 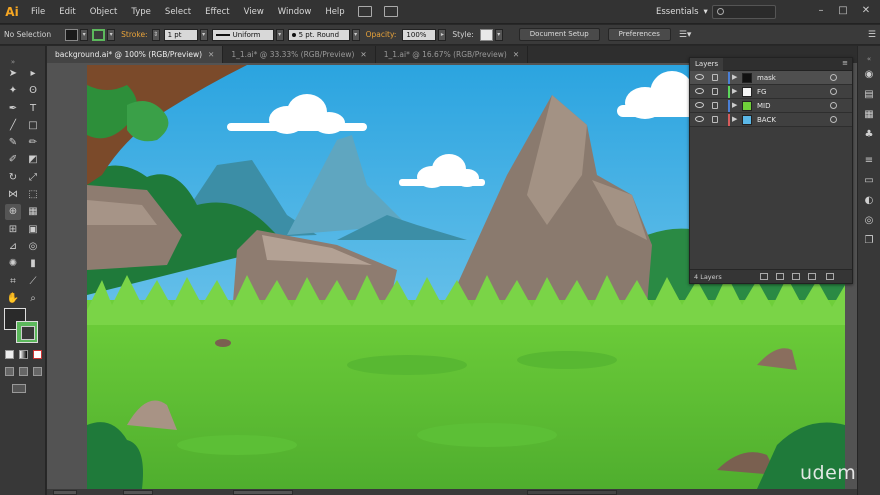 I want to click on profile-dropdown: ▾, so click(x=279, y=34).